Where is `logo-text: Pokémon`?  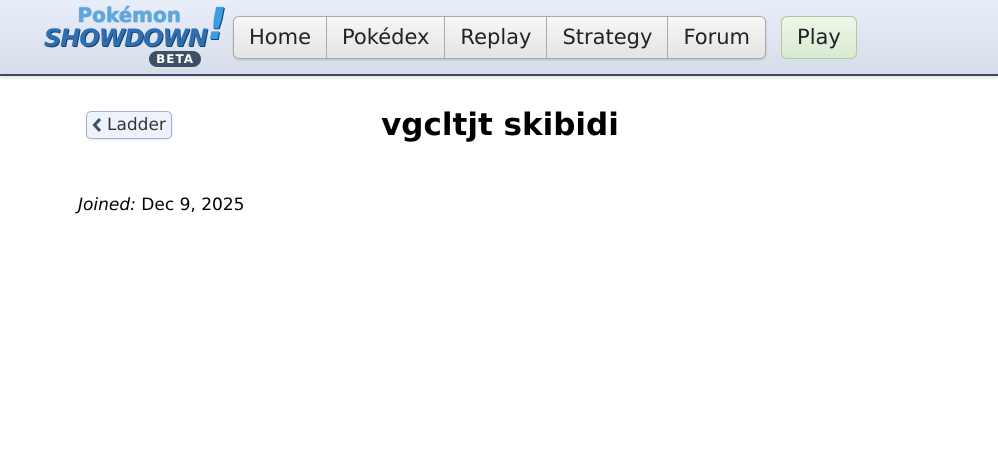 logo-text: Pokémon is located at coordinates (129, 15).